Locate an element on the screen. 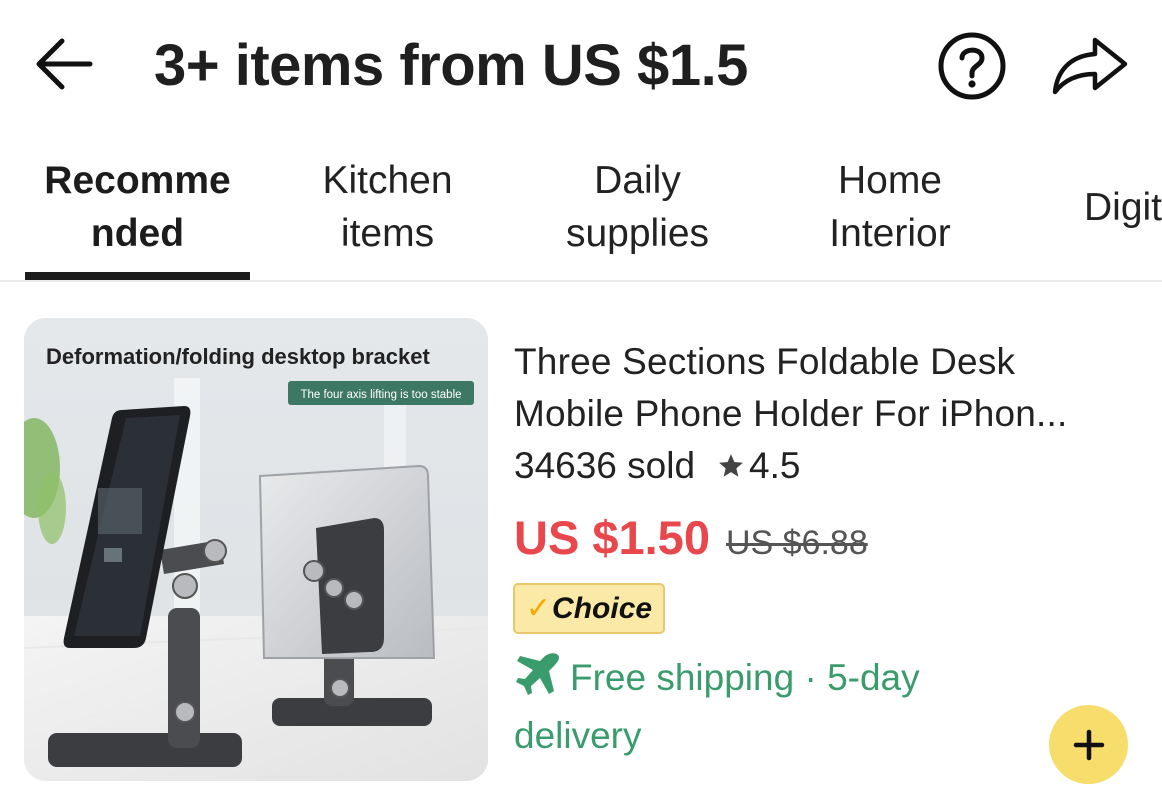 The image size is (1162, 804). active-tab-indicator is located at coordinates (137, 276).